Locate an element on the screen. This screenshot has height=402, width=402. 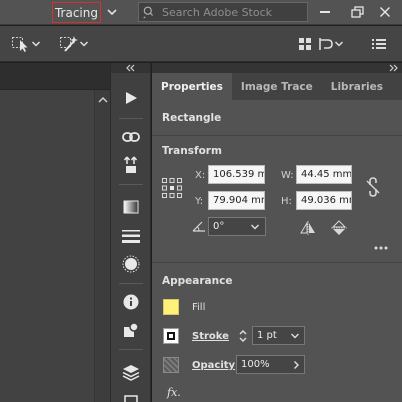
opacity-field: 100% is located at coordinates (270, 364).